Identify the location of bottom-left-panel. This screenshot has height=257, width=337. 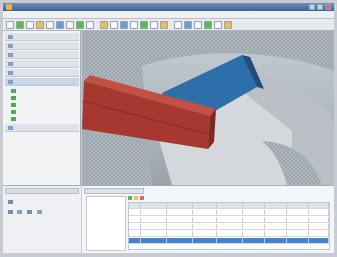
(42, 219).